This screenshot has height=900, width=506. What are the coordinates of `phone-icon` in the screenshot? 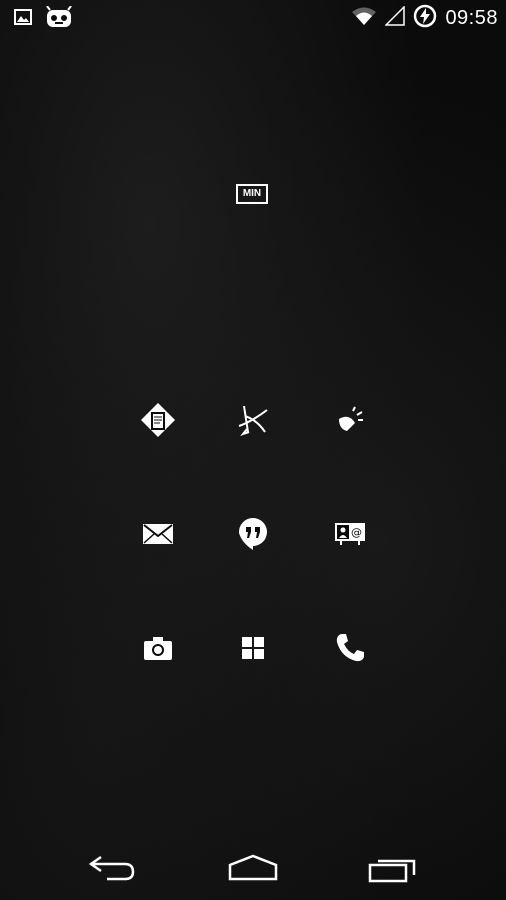 It's located at (350, 650).